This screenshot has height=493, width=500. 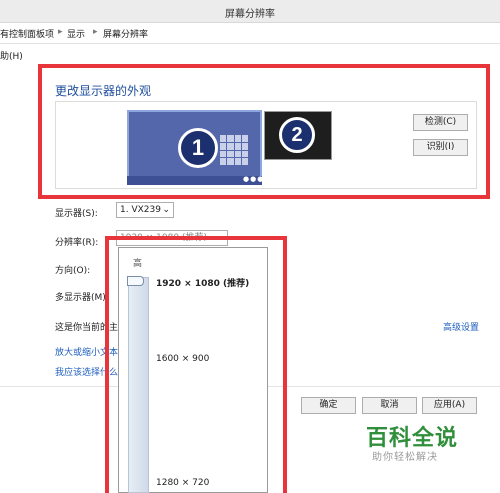 What do you see at coordinates (405, 457) in the screenshot?
I see `watermark-subtitle: 助你轻松解决` at bounding box center [405, 457].